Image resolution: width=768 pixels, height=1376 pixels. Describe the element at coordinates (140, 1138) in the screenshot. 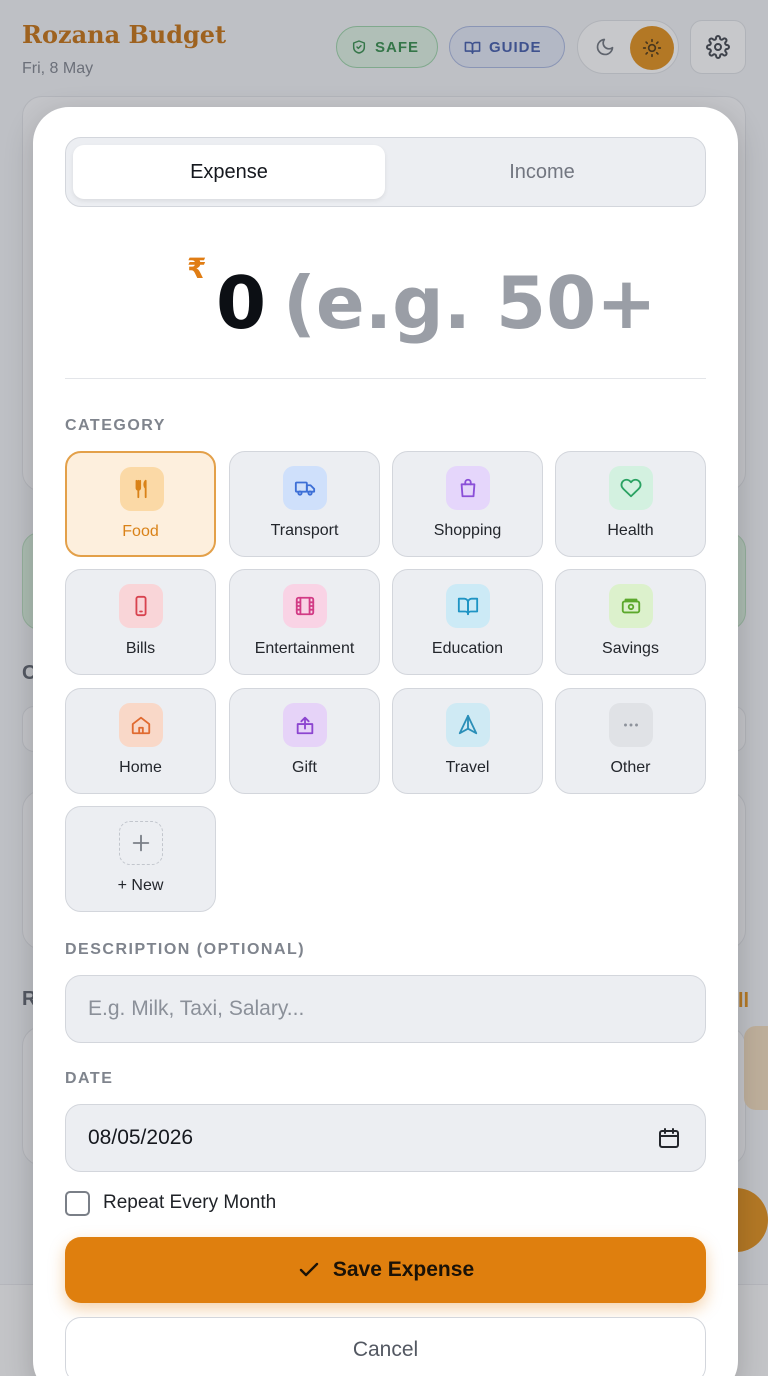

I see `date-value: 08/05/2026` at that location.